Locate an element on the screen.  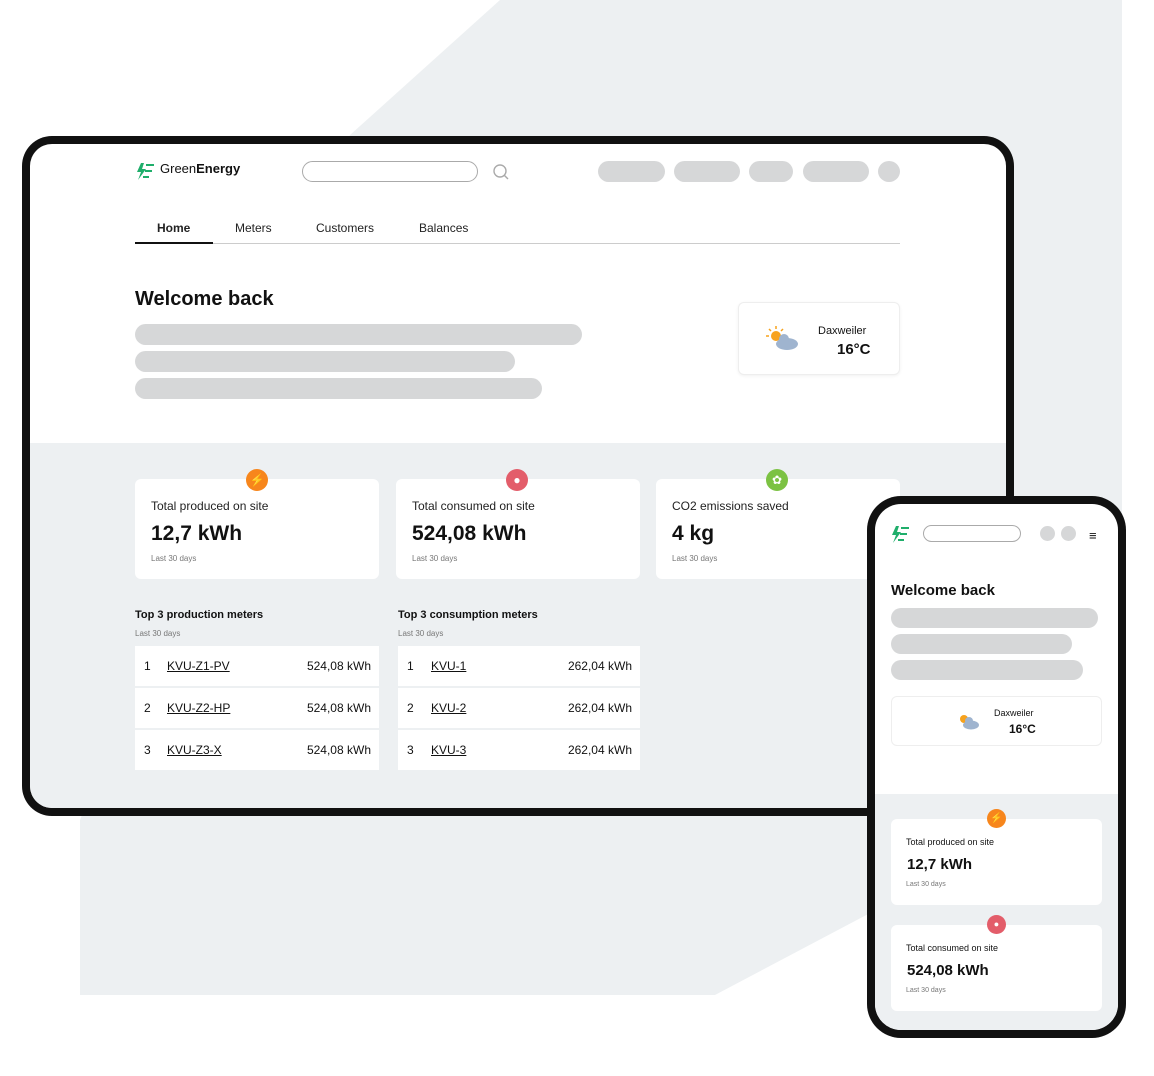
tab-meters: Meters is located at coordinates (253, 228).